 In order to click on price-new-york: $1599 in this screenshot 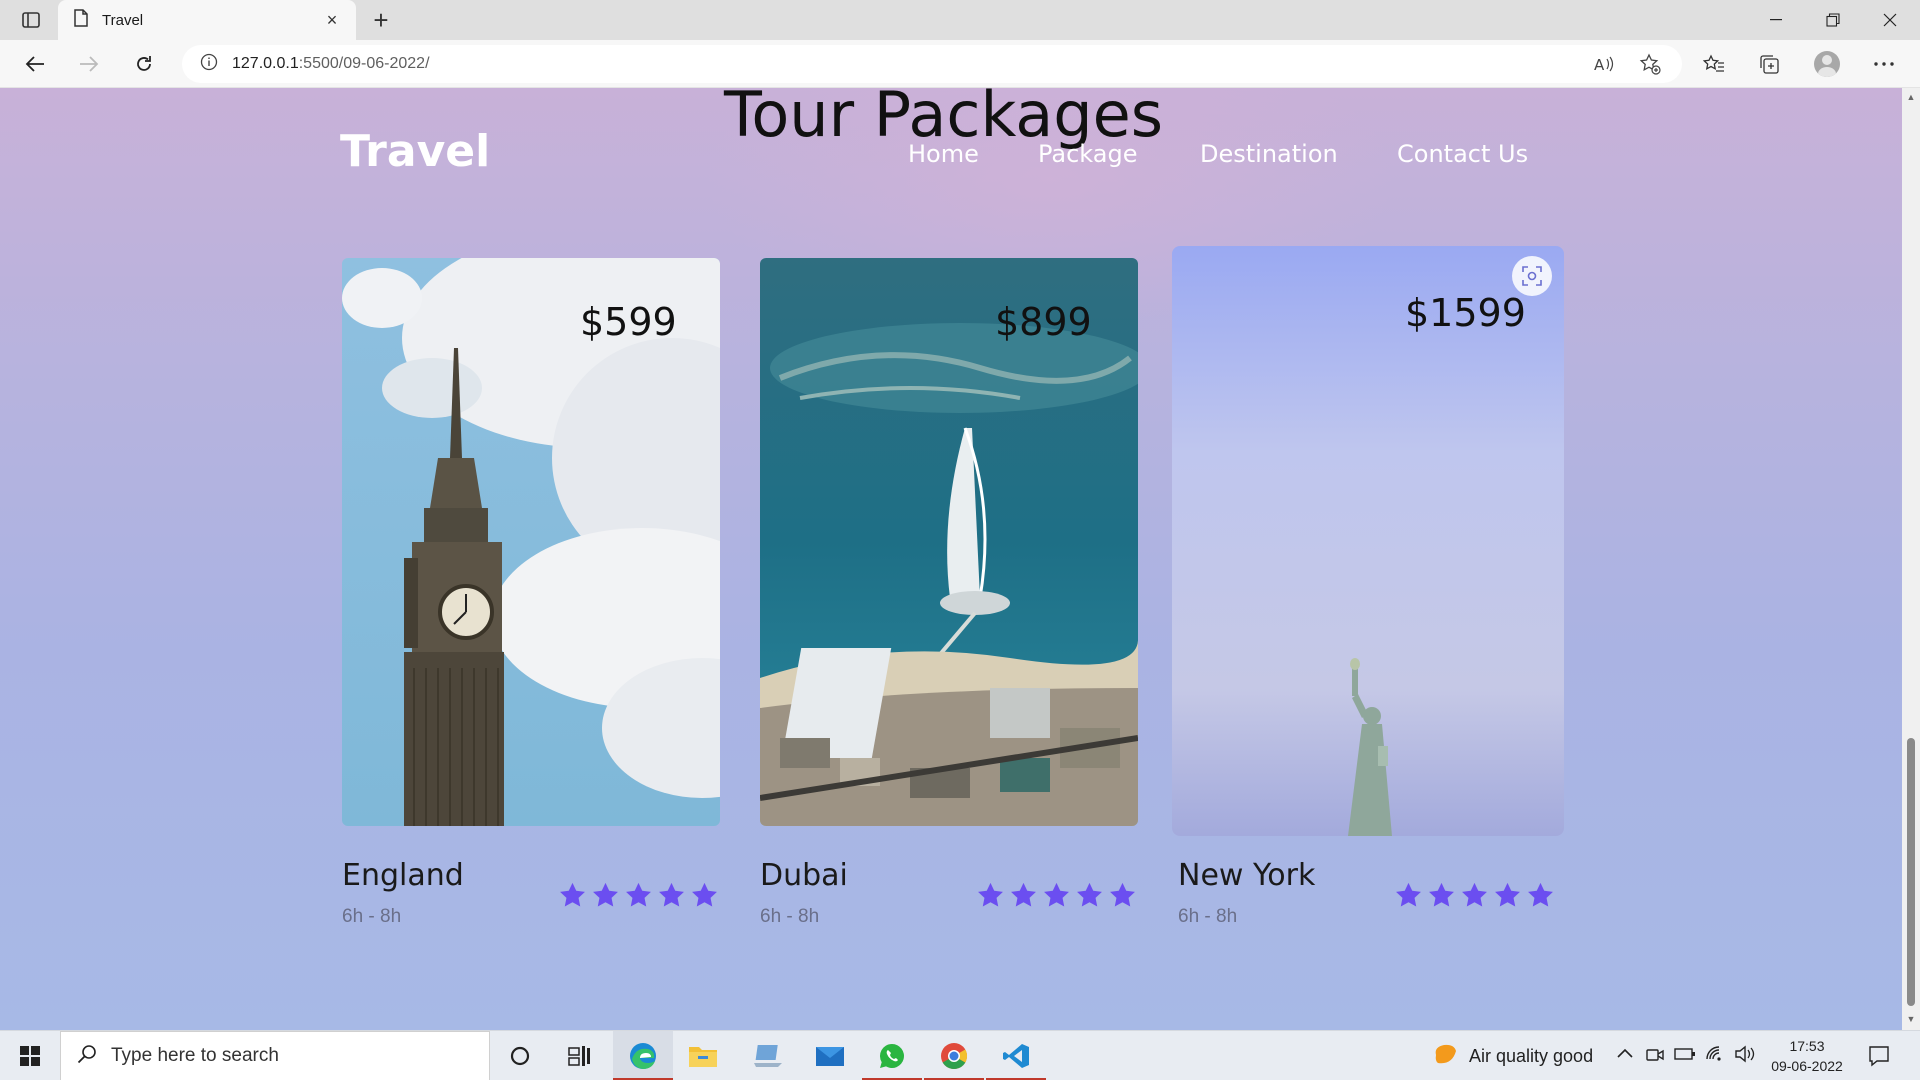, I will do `click(1465, 313)`.